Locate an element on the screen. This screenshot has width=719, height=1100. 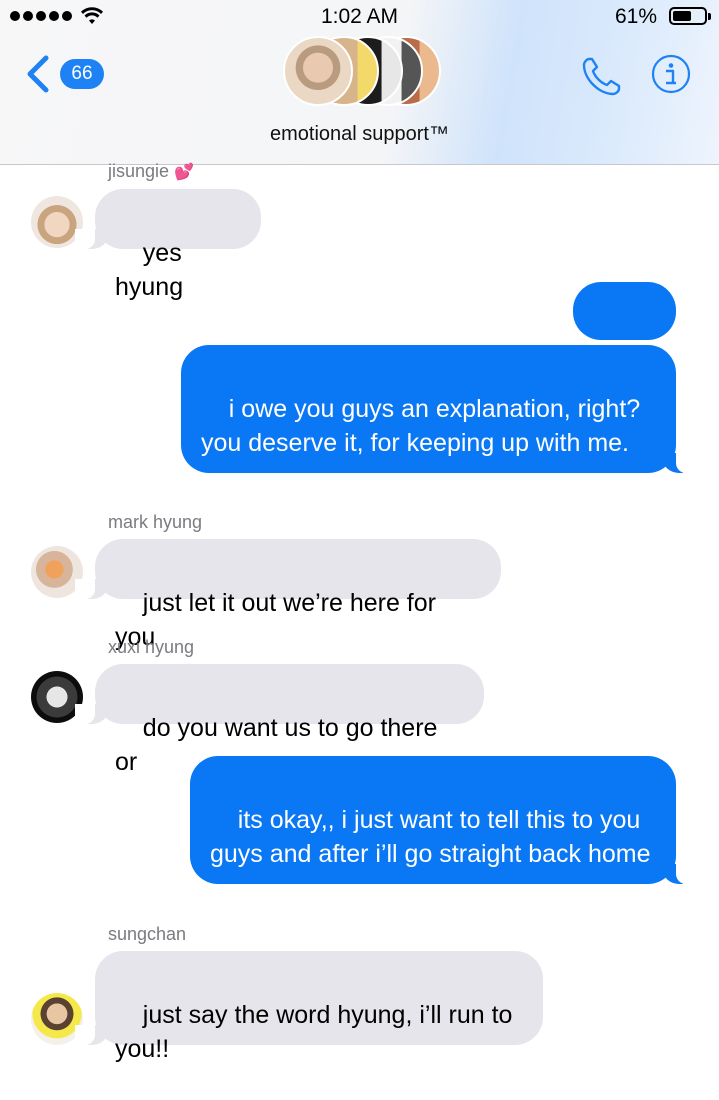
heart-emoji: 💕 is located at coordinates (184, 172).